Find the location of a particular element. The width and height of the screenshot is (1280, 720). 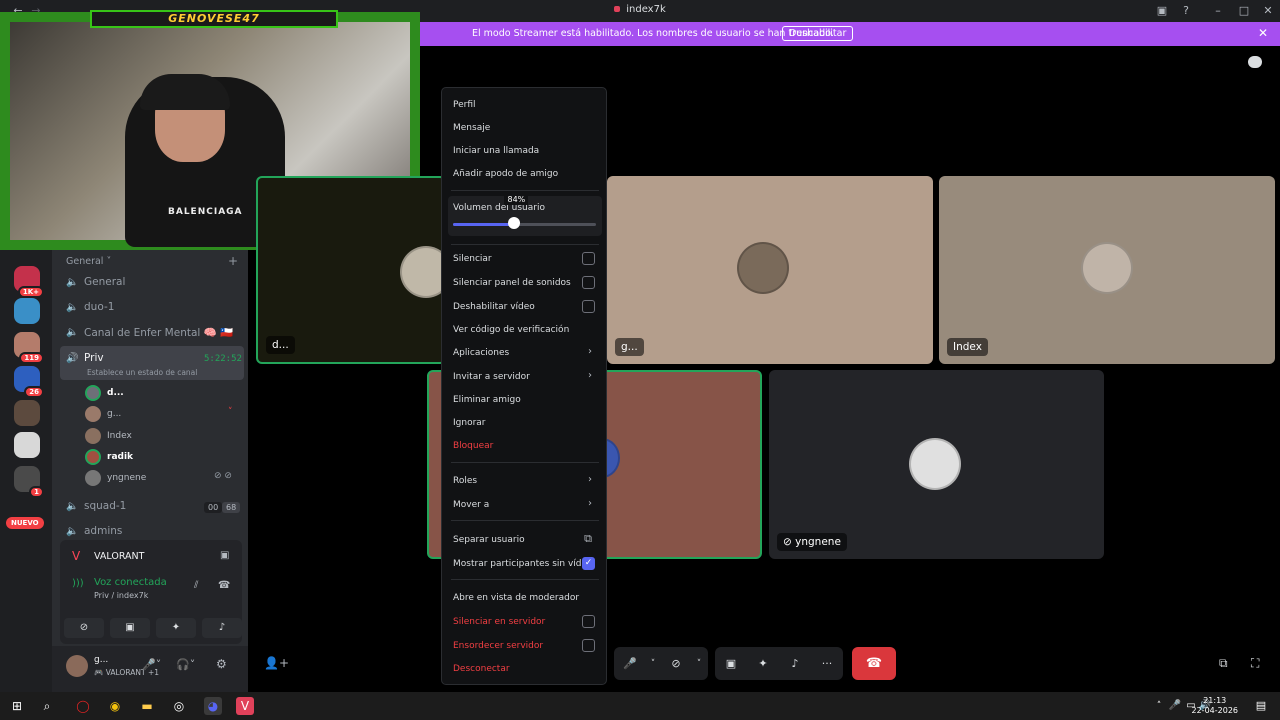

voice-channel: 🔈 General is located at coordinates (95, 282).